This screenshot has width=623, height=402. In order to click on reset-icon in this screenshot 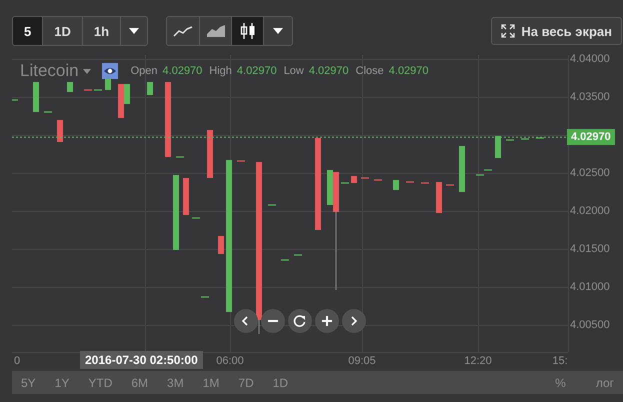, I will do `click(300, 321)`.